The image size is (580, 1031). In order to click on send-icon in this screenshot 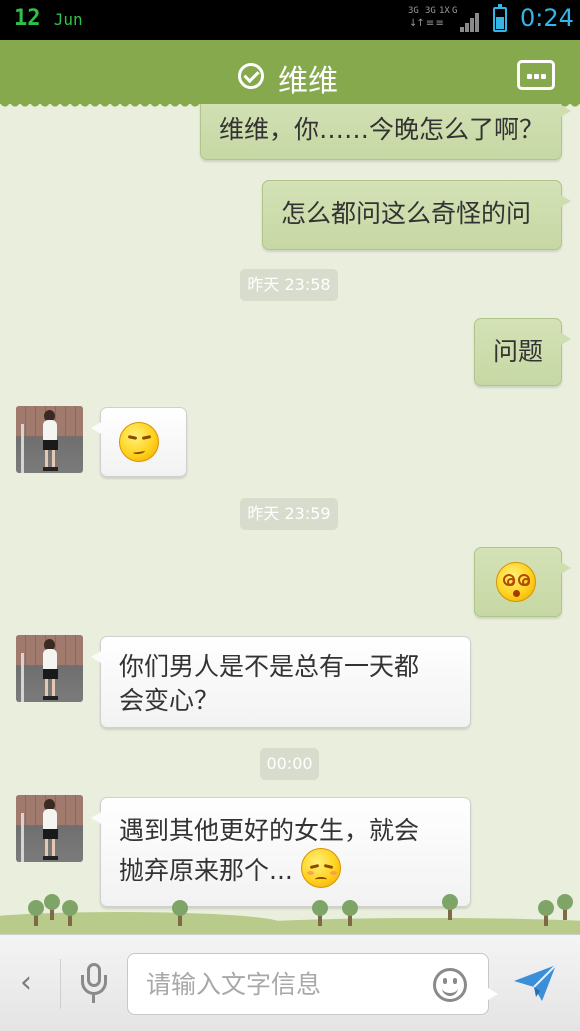, I will do `click(535, 983)`.